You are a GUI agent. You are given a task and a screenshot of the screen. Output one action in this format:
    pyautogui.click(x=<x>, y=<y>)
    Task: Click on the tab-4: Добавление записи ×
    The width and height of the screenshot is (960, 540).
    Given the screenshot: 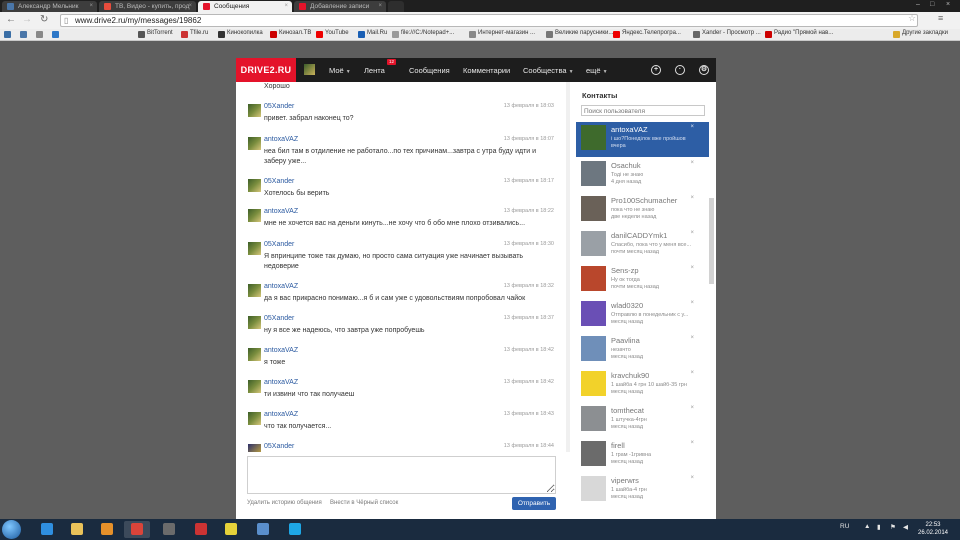 What is the action you would take?
    pyautogui.click(x=340, y=6)
    